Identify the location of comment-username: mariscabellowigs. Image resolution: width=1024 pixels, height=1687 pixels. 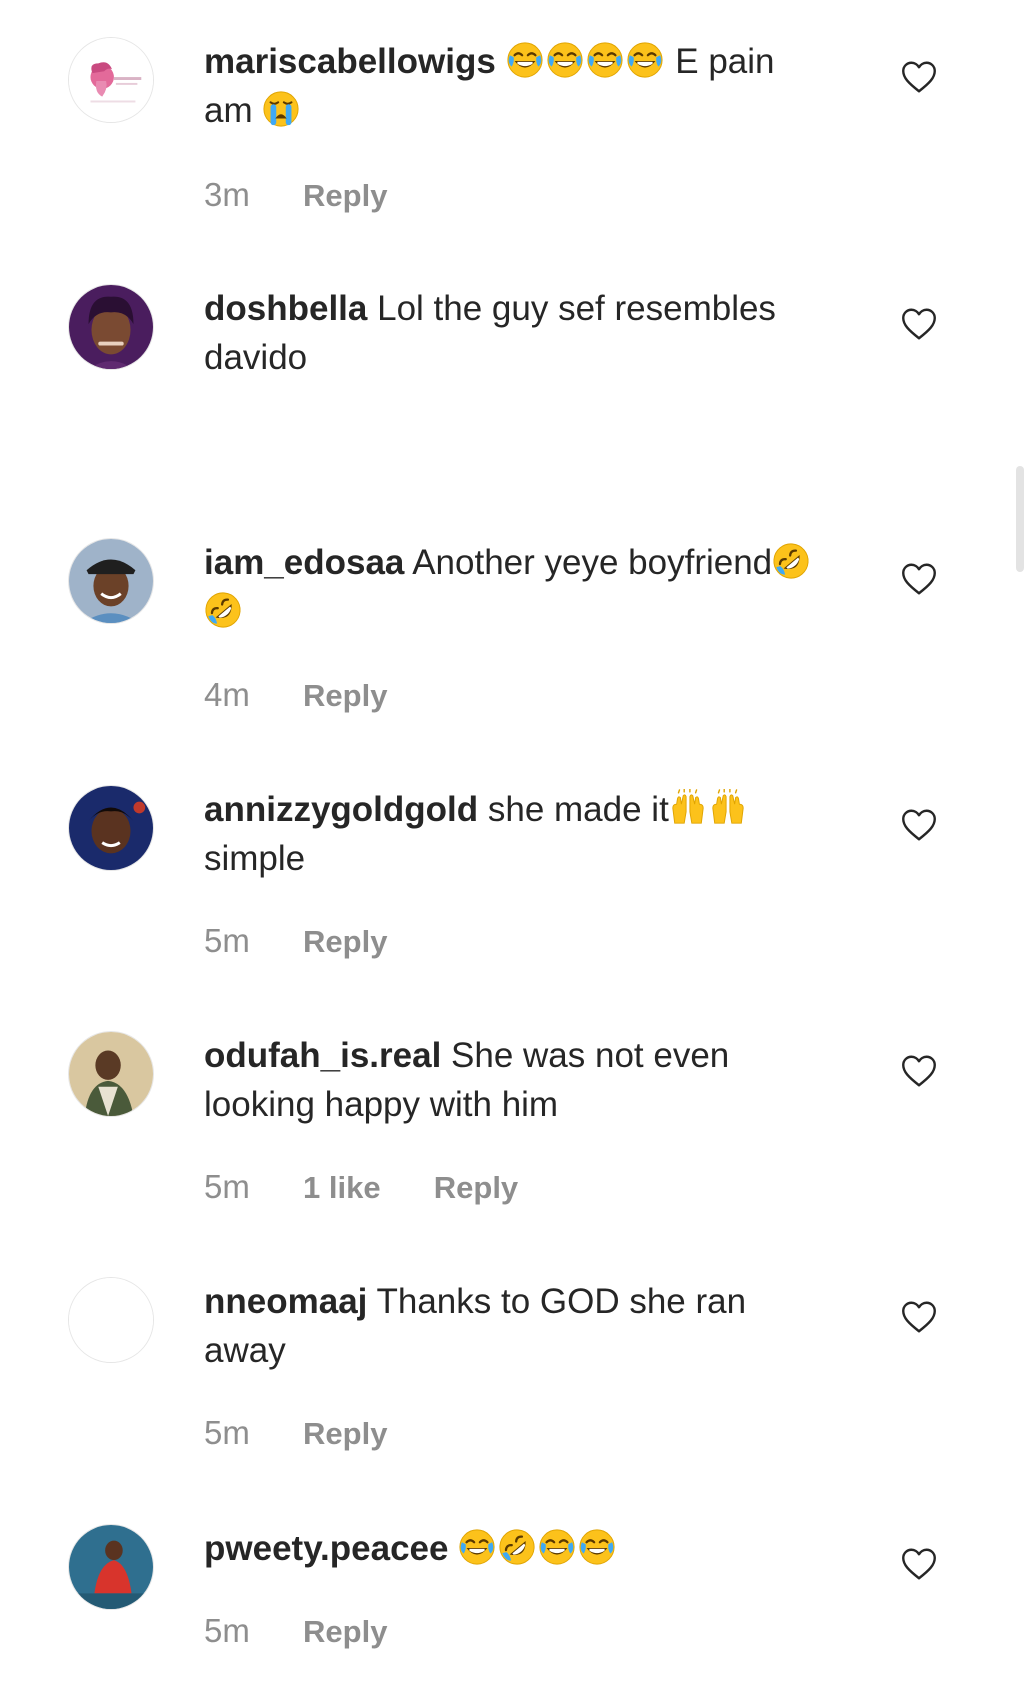
(350, 61).